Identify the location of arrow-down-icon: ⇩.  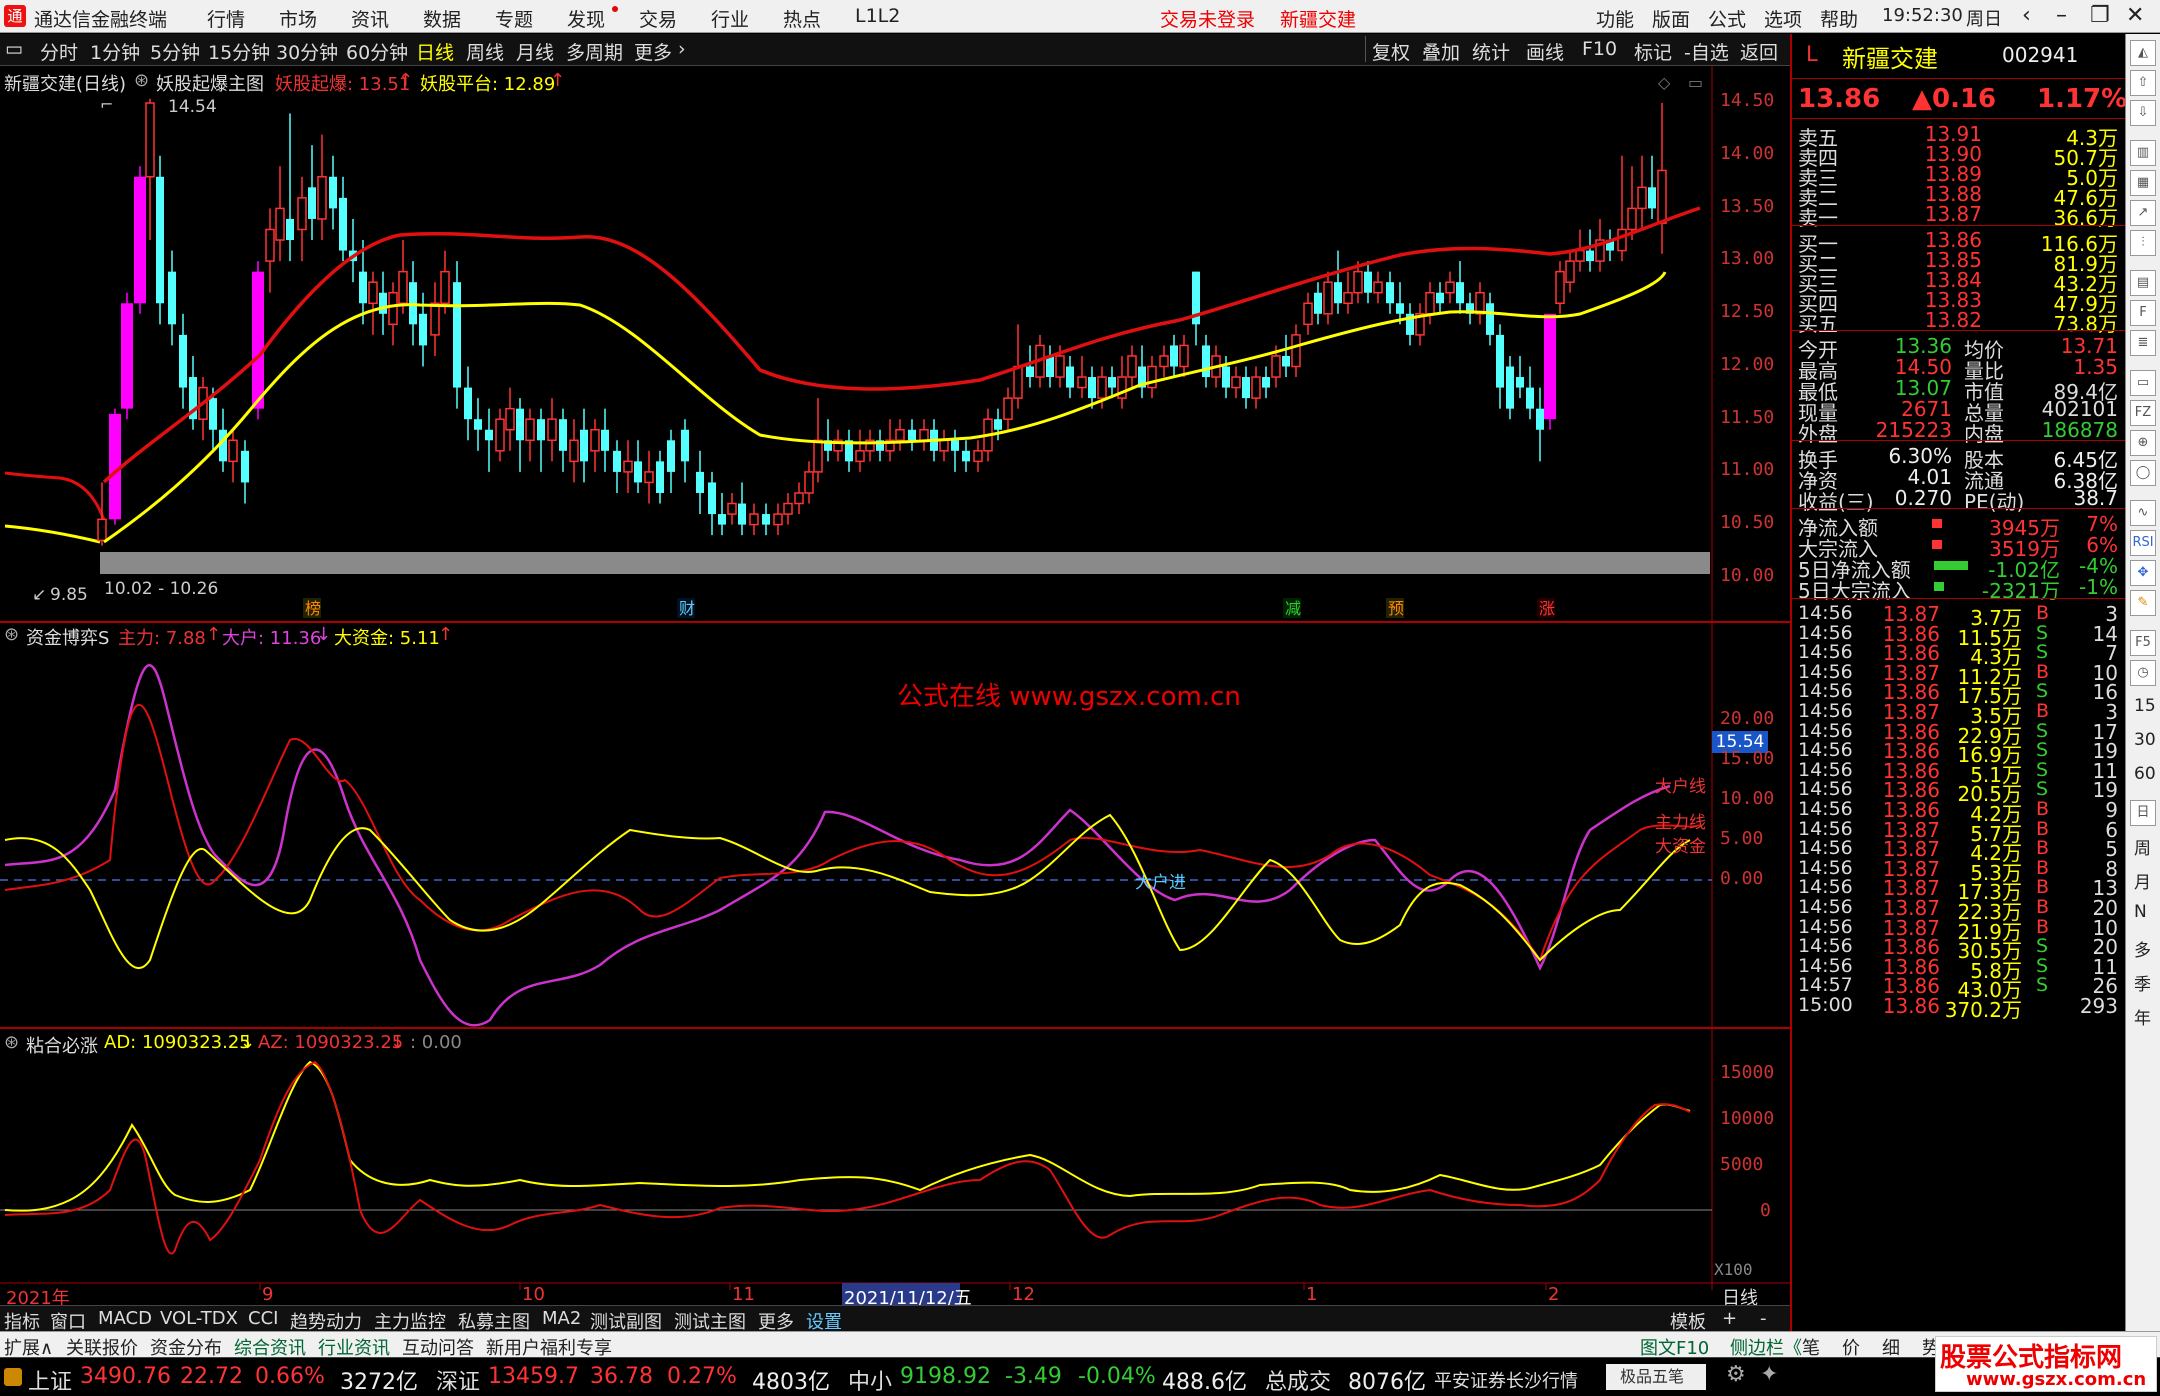
(2143, 113).